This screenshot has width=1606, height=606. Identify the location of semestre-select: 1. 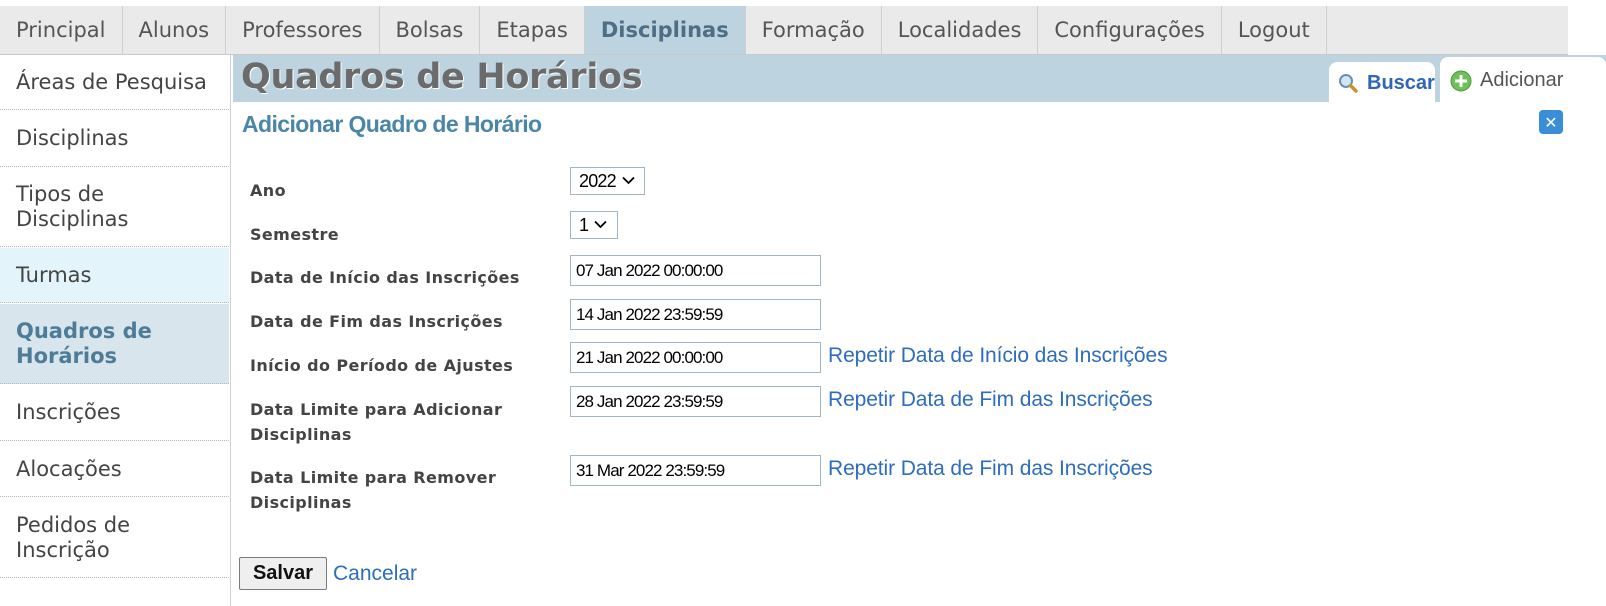
(594, 225).